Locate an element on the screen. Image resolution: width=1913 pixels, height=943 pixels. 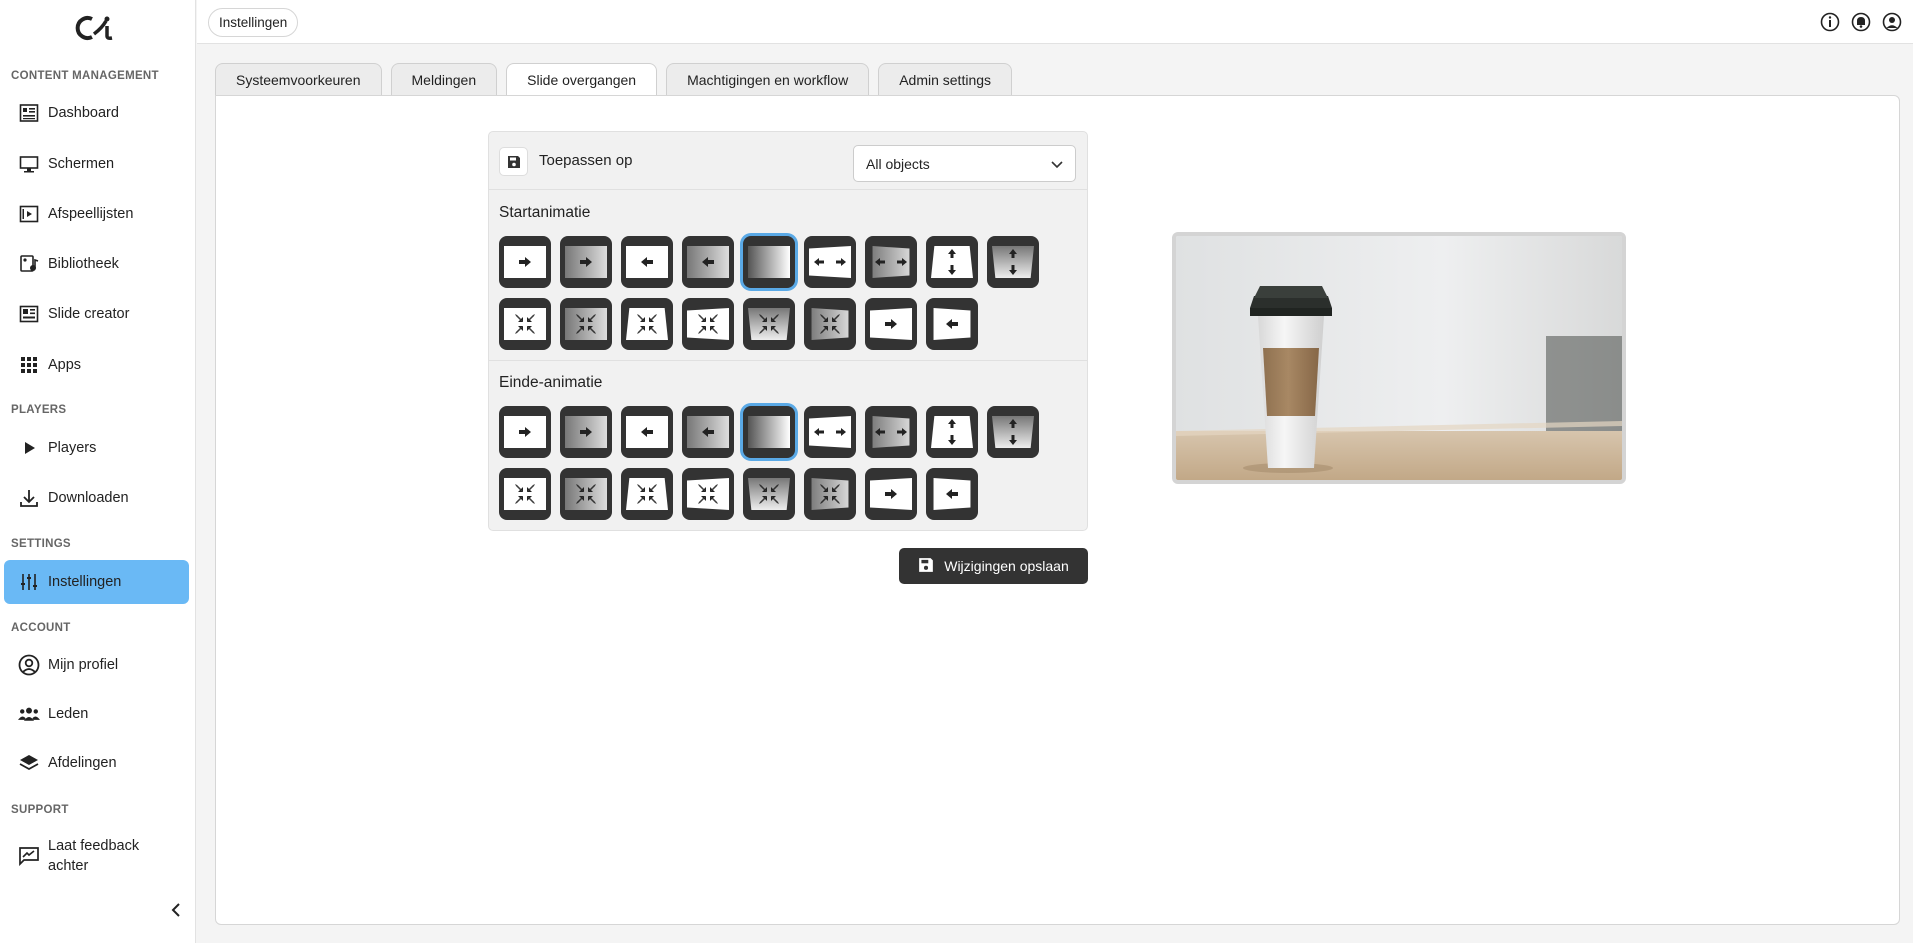
sidebar-item-label: Leden is located at coordinates (68, 714).